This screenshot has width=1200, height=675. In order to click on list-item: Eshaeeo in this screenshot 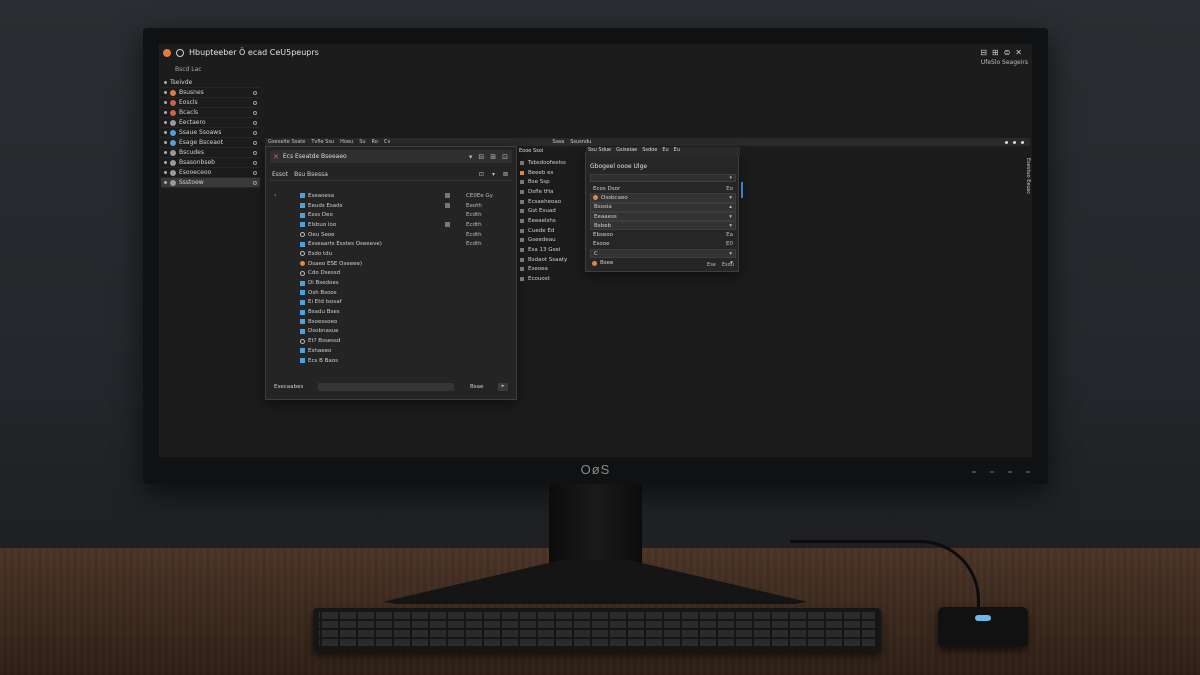, I will do `click(392, 351)`.